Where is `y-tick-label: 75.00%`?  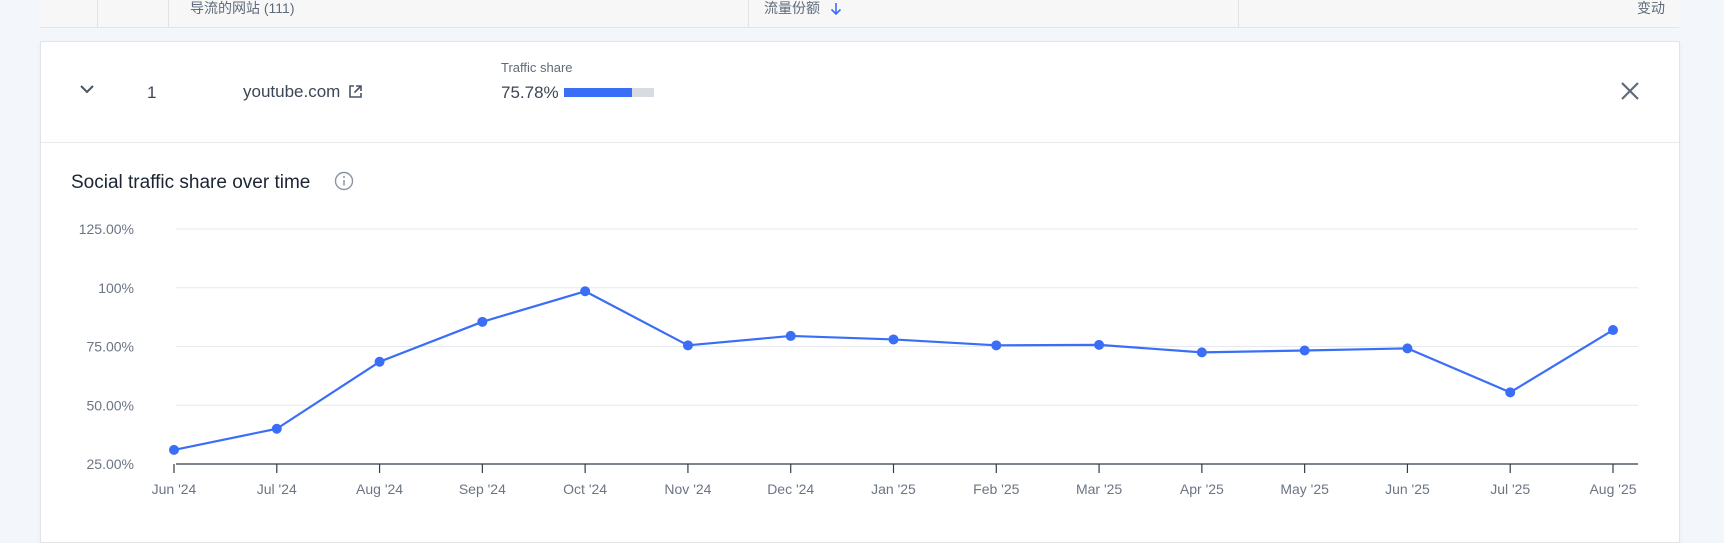 y-tick-label: 75.00% is located at coordinates (110, 347).